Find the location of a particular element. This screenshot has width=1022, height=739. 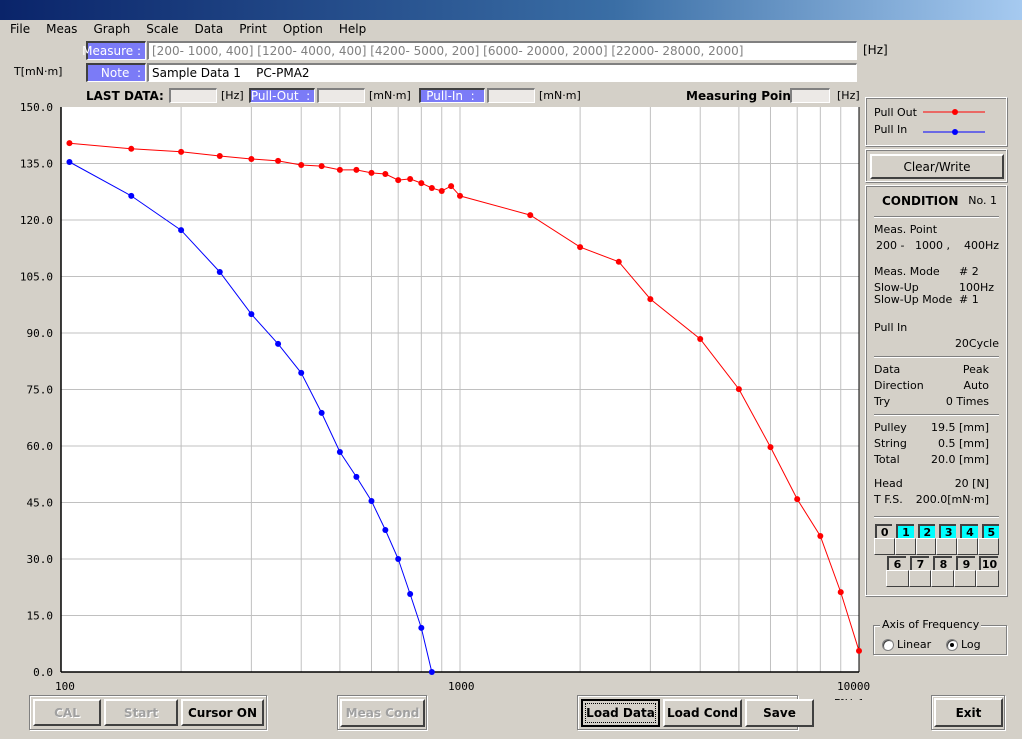

radio-log-circle is located at coordinates (952, 644).